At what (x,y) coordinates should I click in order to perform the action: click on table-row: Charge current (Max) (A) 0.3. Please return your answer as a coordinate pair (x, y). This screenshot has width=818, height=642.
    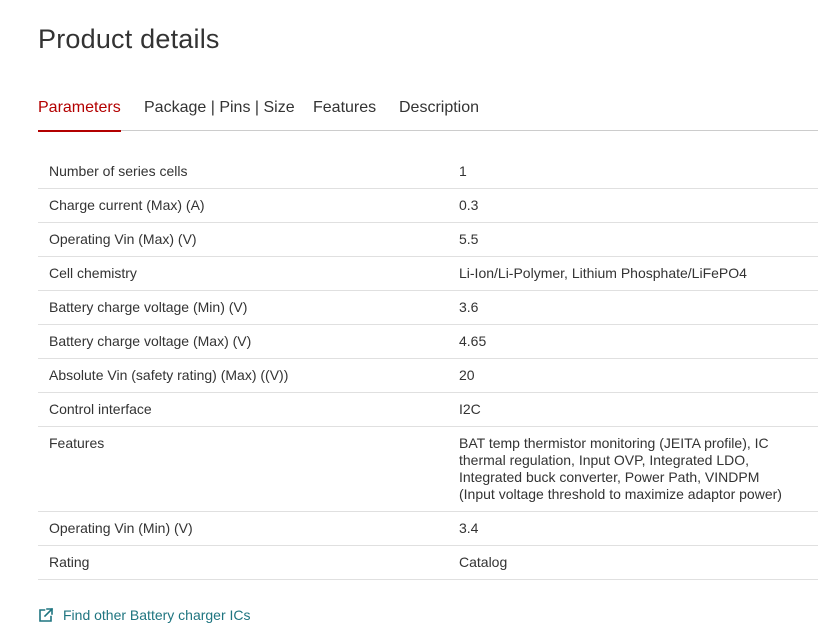
    Looking at the image, I should click on (428, 206).